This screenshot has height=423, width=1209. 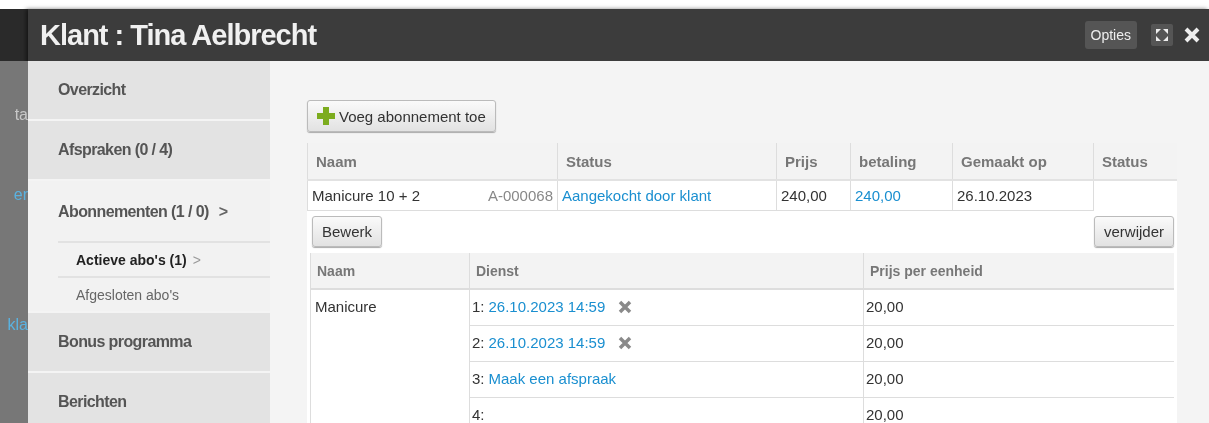 I want to click on sidebar-label: Afspraken (0 / 4), so click(x=115, y=149).